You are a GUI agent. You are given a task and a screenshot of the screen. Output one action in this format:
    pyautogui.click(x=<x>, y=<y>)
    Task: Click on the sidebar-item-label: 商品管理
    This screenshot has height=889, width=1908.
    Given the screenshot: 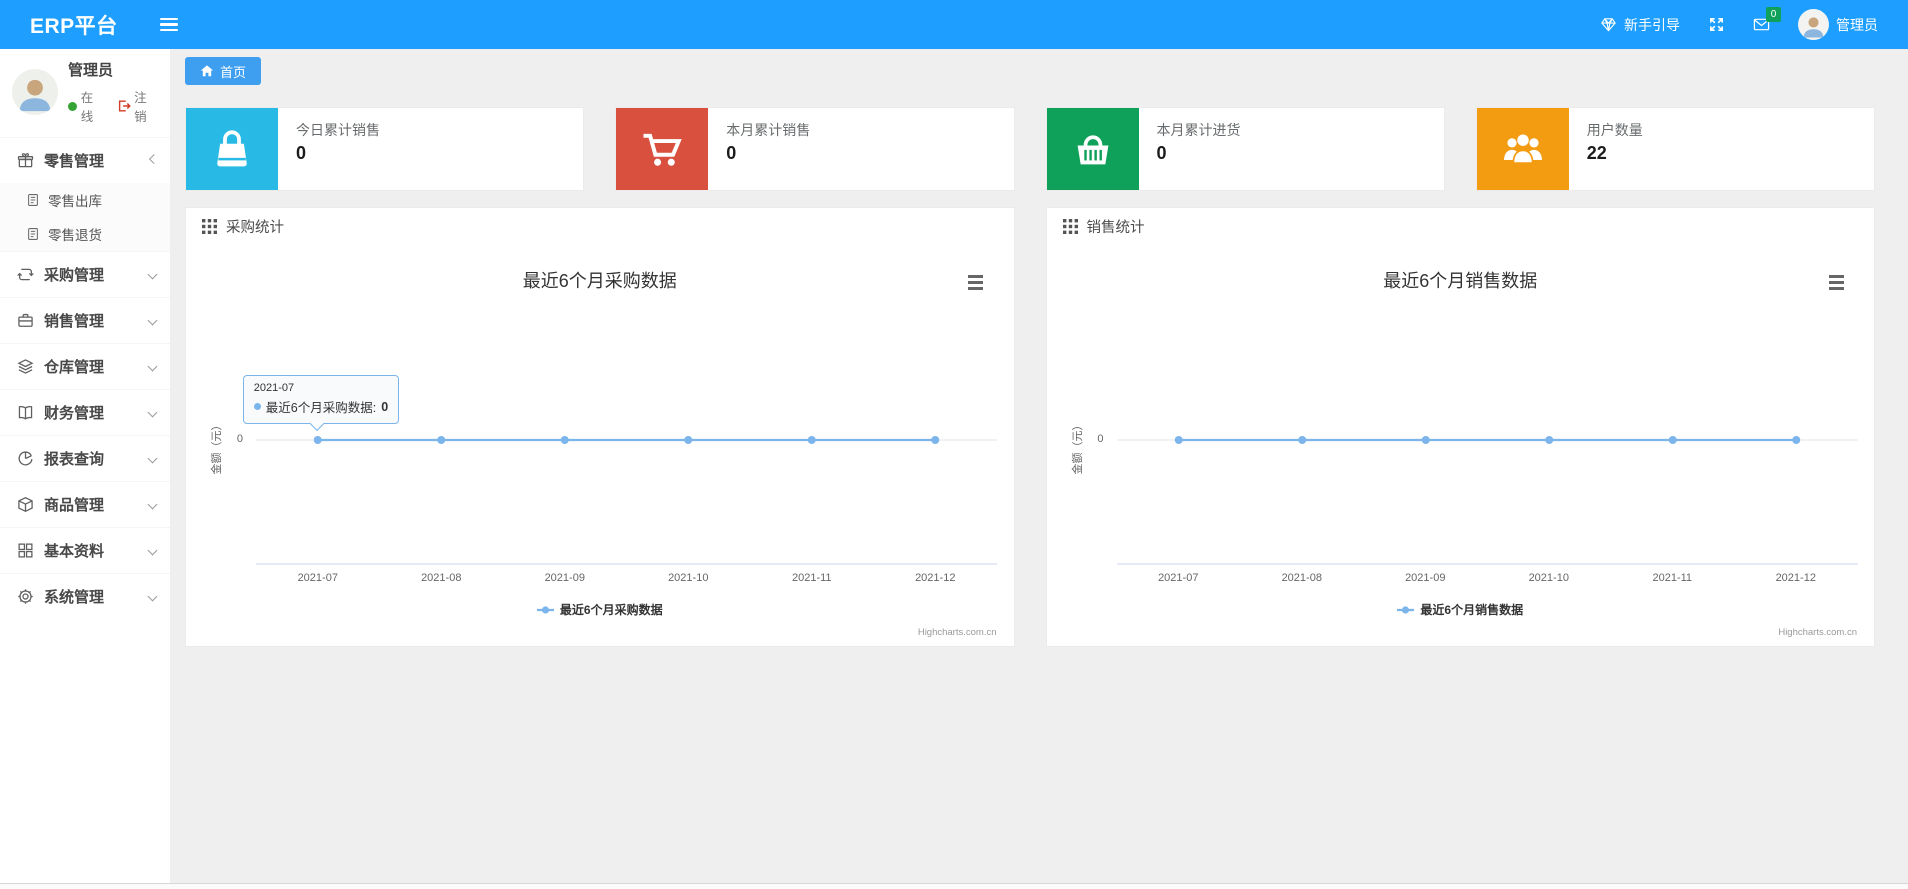 What is the action you would take?
    pyautogui.click(x=74, y=505)
    